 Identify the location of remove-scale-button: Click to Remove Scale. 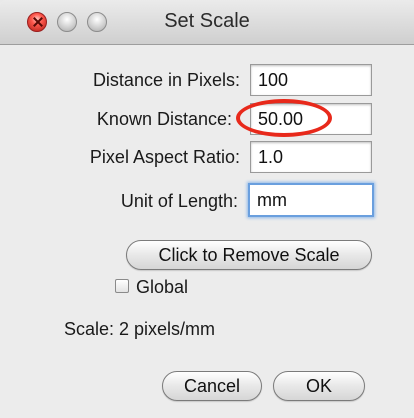
(249, 255).